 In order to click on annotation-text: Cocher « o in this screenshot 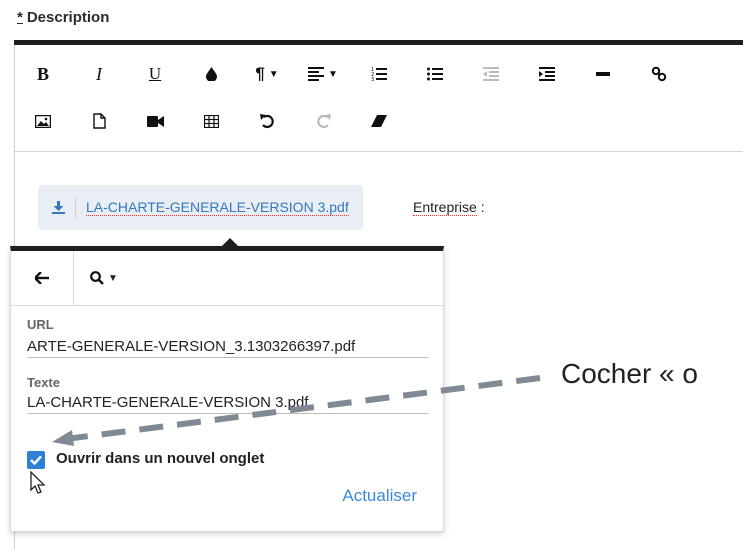, I will do `click(629, 373)`.